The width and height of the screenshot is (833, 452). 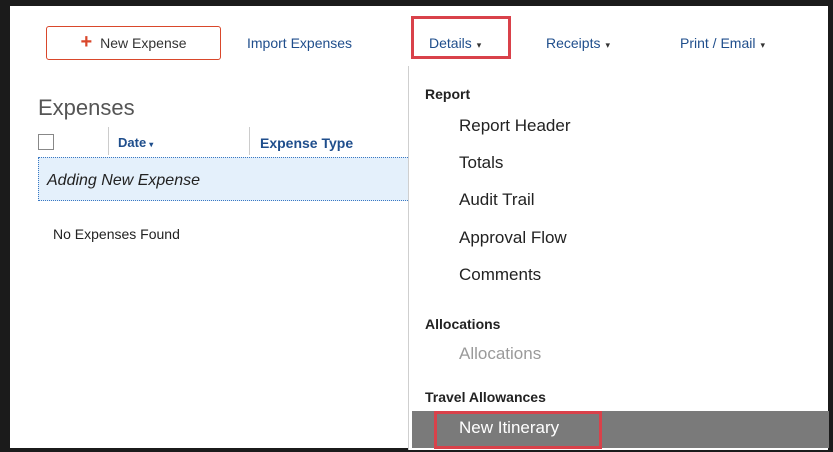 I want to click on receipts-label: Receipts, so click(x=573, y=43).